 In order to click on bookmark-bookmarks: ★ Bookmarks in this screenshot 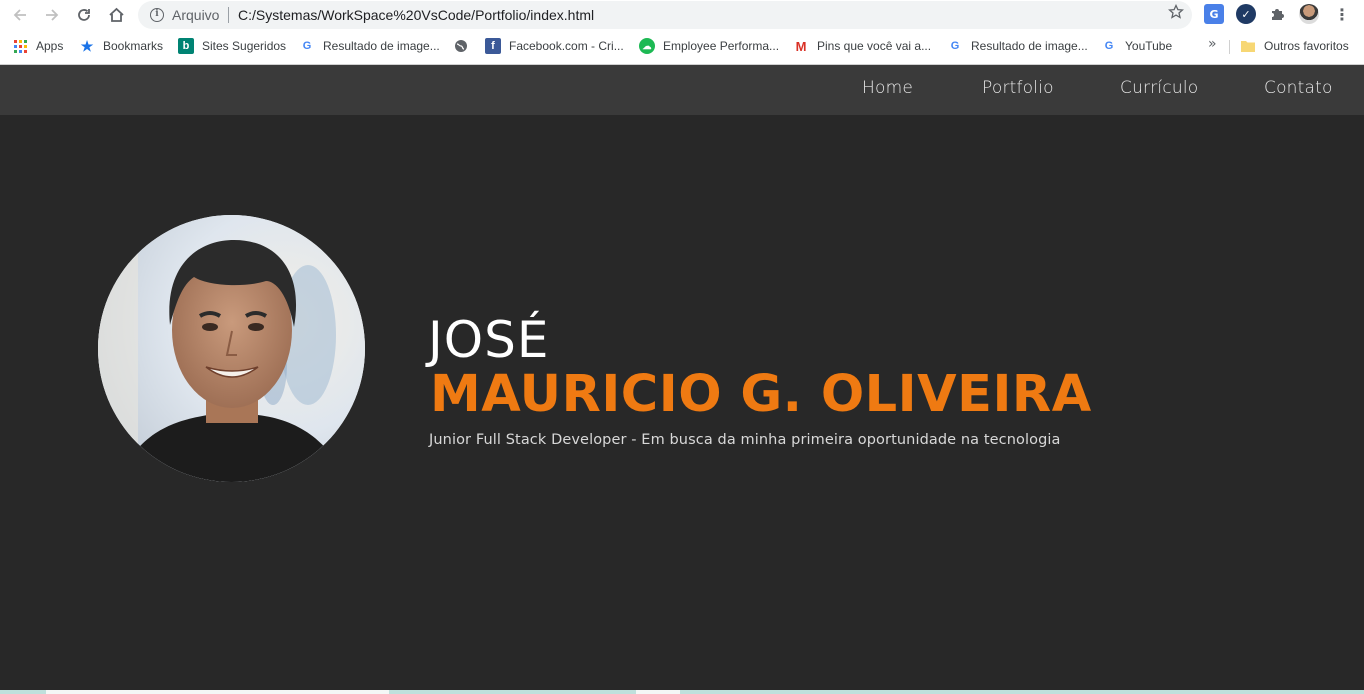, I will do `click(121, 46)`.